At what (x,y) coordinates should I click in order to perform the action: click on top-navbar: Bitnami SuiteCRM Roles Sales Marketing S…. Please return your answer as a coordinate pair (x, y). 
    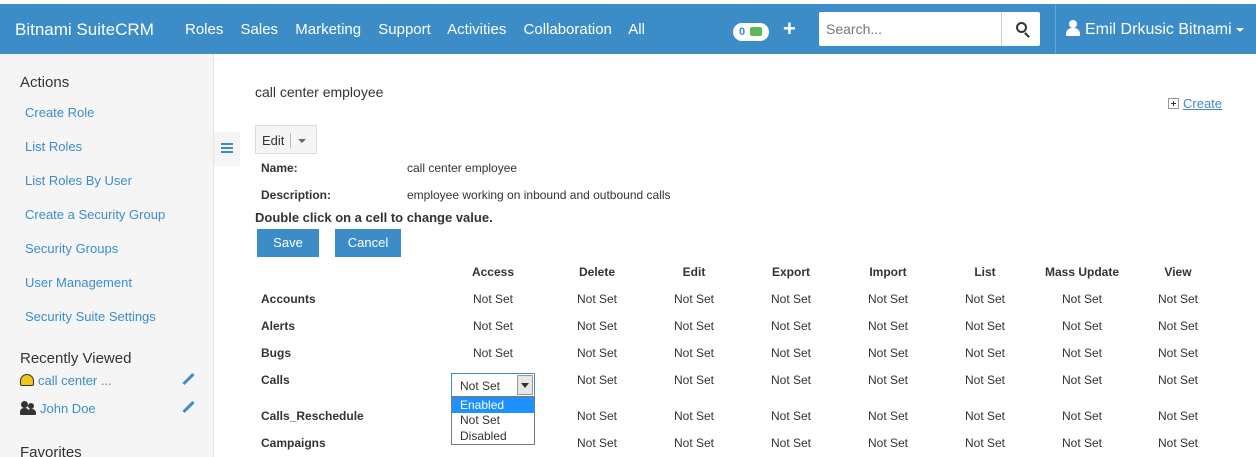
    Looking at the image, I should click on (628, 29).